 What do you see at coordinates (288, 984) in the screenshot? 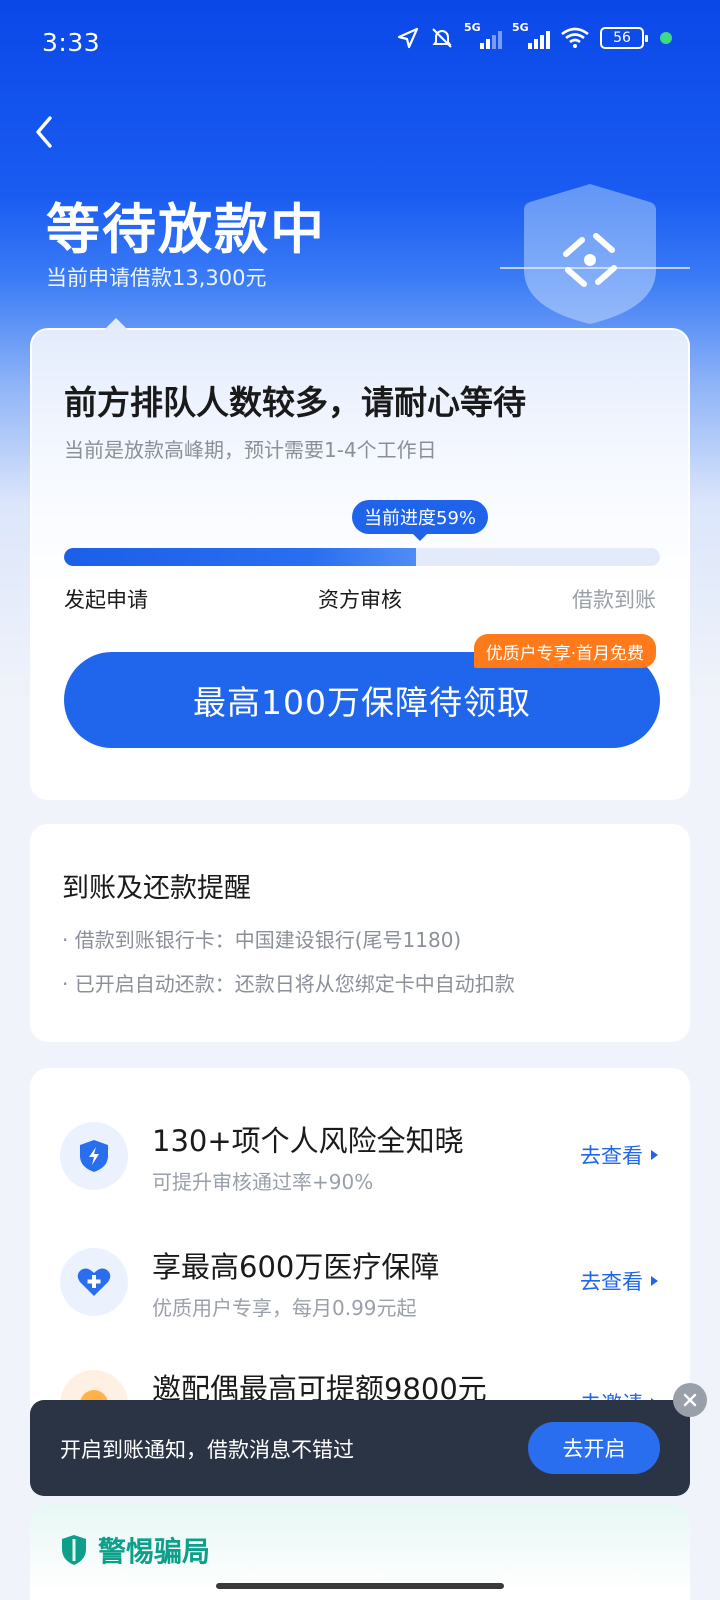
I see `reminder-auto-repay: · 已开启自动还款：还款日将从您绑定卡中自动扣款` at bounding box center [288, 984].